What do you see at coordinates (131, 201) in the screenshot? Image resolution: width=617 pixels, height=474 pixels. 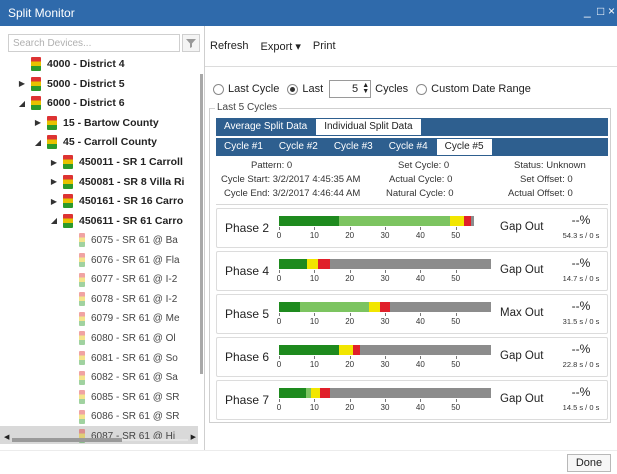 I see `tree-item-label: 450161 - SR 16 Carro` at bounding box center [131, 201].